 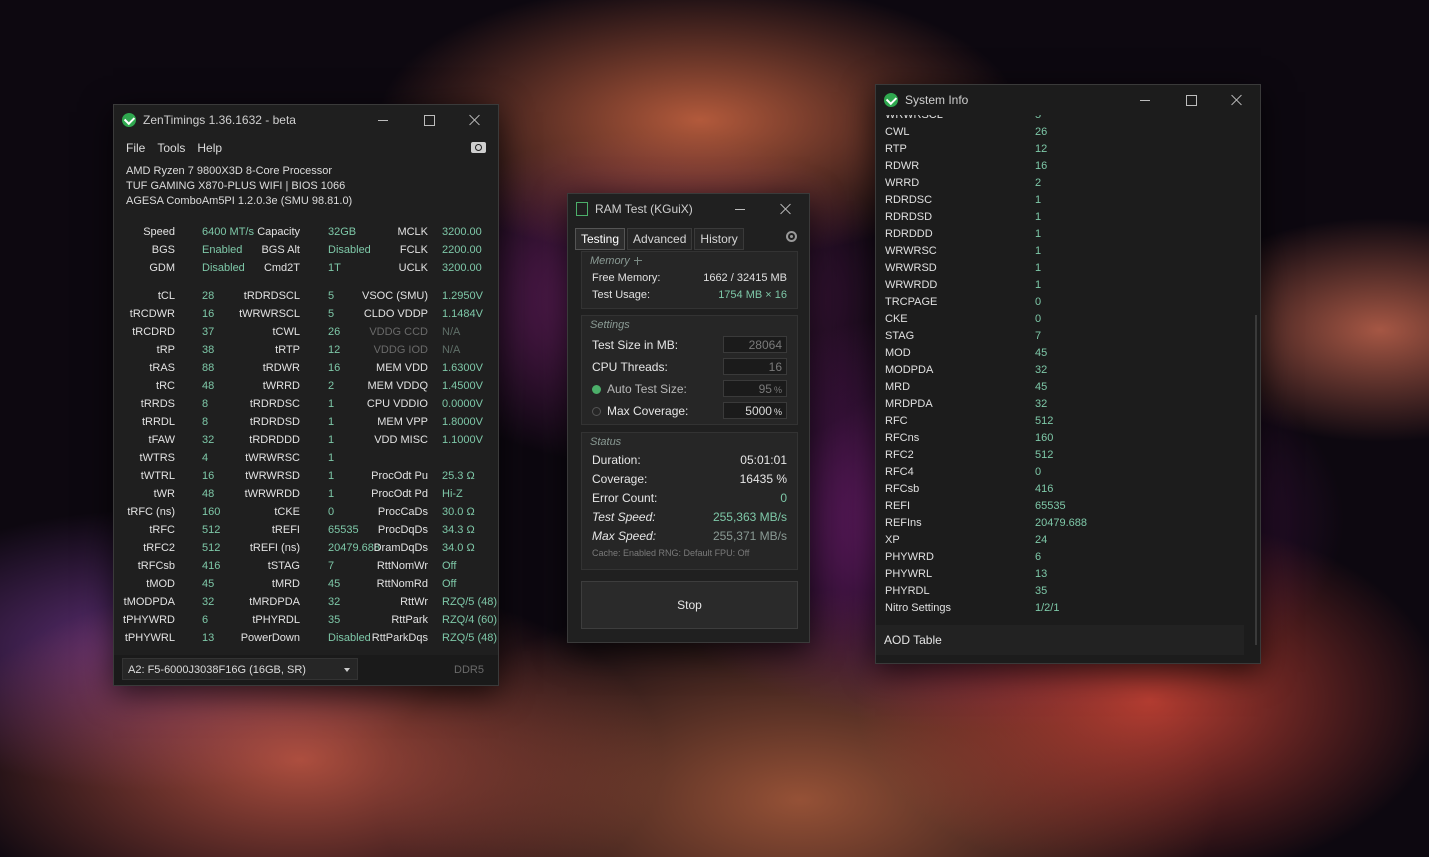 What do you see at coordinates (755, 366) in the screenshot?
I see `cpu-threads-input: 16` at bounding box center [755, 366].